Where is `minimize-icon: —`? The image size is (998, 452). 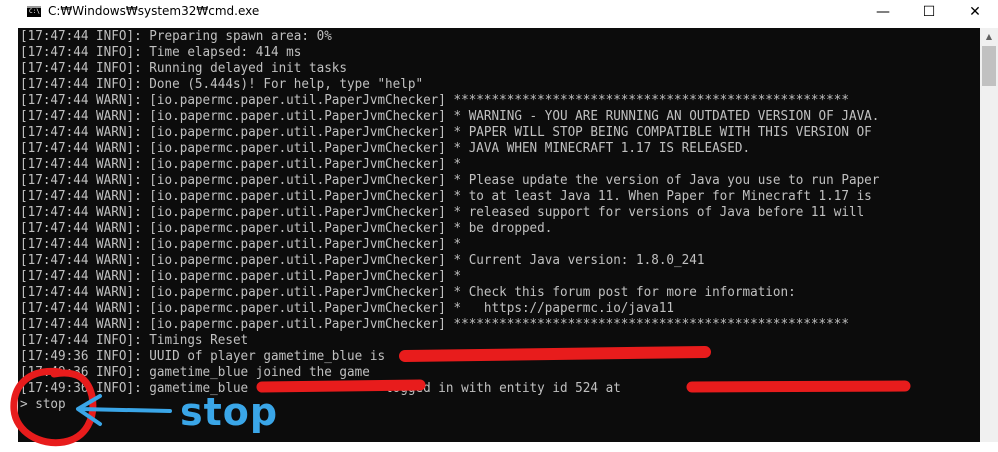
minimize-icon: — is located at coordinates (883, 12).